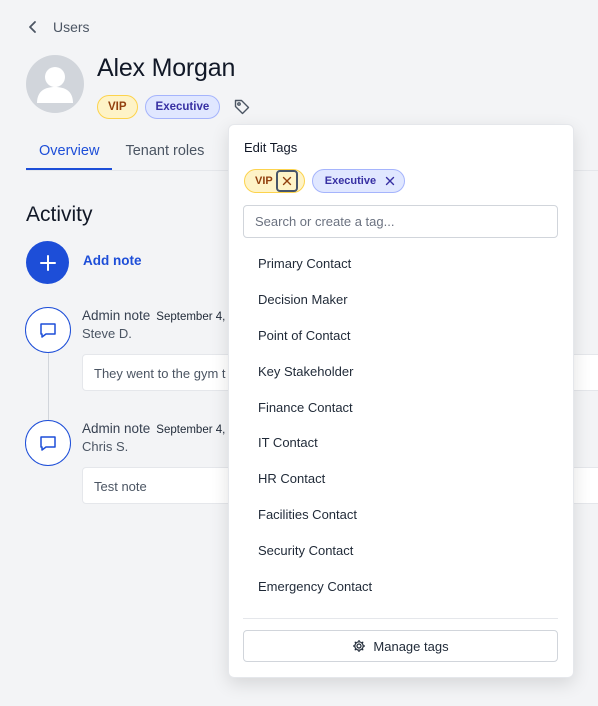 This screenshot has width=598, height=706. I want to click on selected-tag-executive: Executive, so click(358, 181).